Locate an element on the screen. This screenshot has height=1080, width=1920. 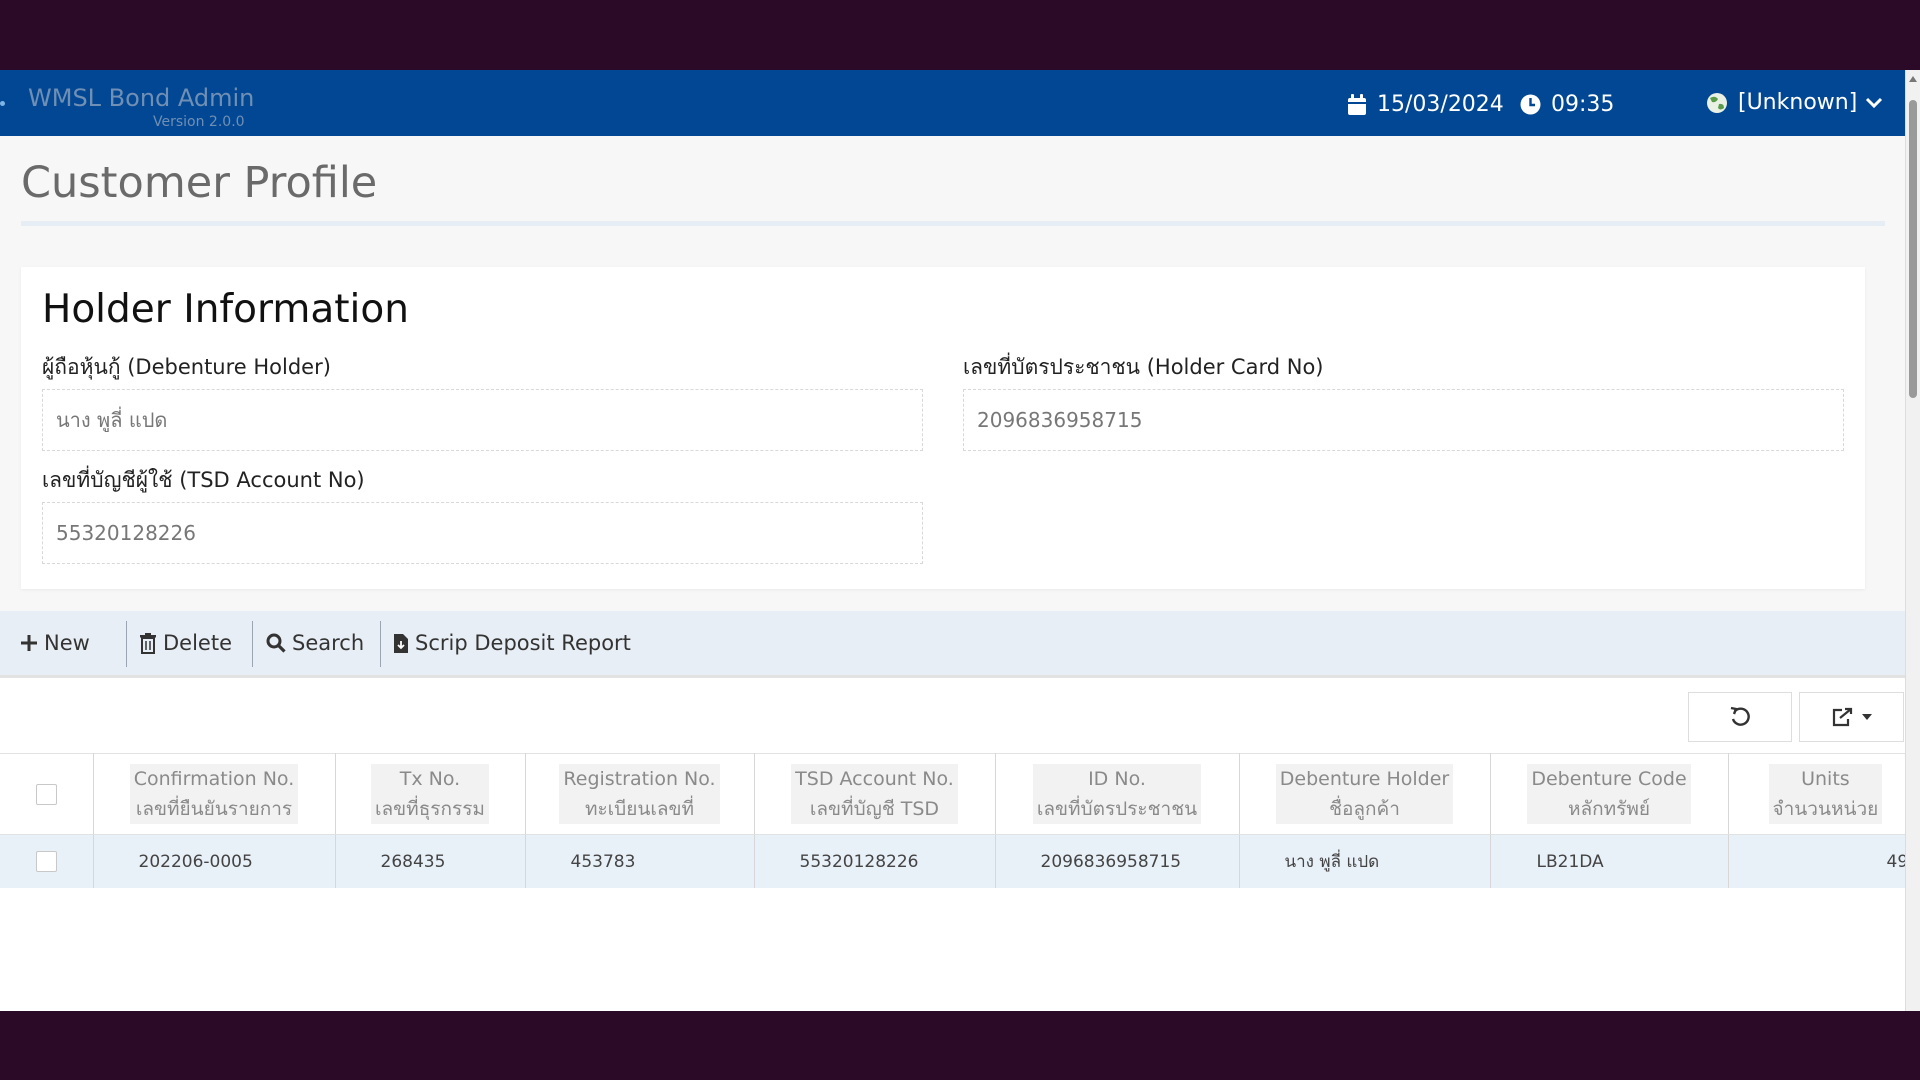
header-th: เลขที่บัญชี TSD is located at coordinates (874, 809).